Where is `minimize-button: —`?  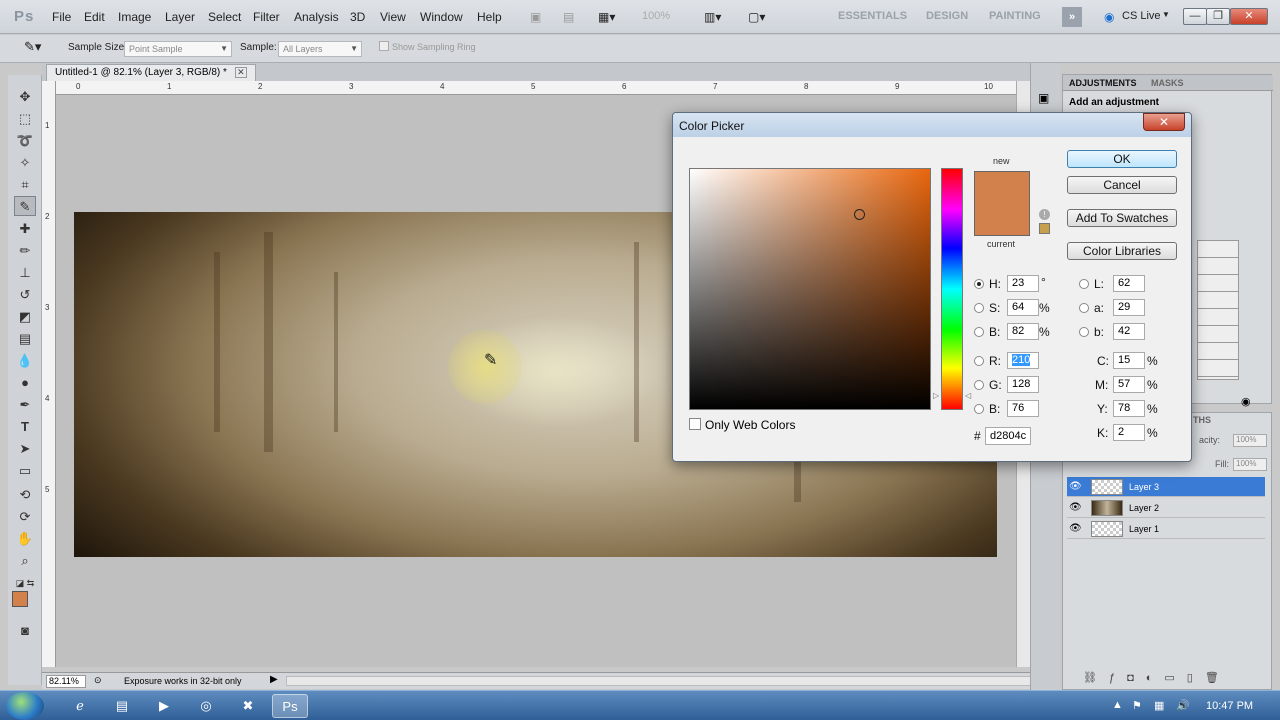
minimize-button: — is located at coordinates (1195, 16).